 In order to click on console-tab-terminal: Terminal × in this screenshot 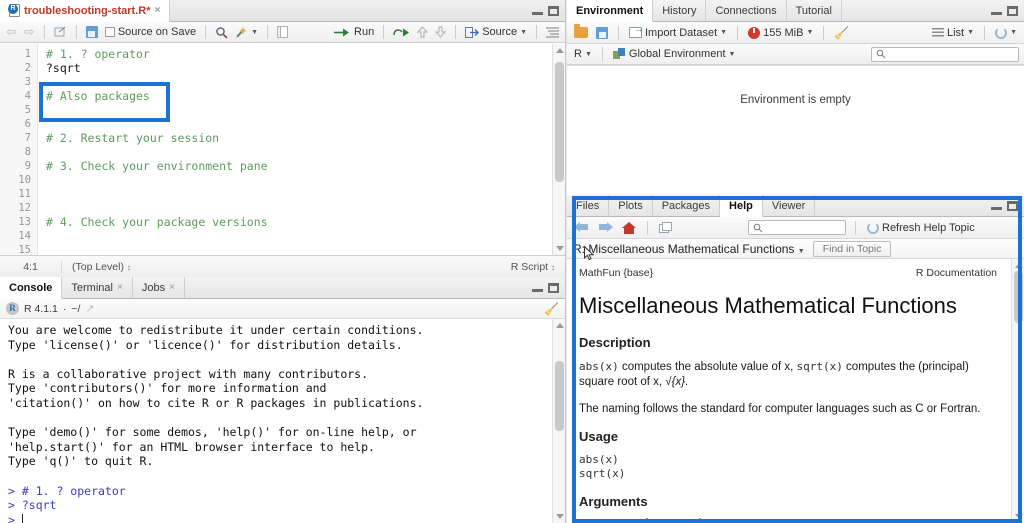, I will do `click(97, 287)`.